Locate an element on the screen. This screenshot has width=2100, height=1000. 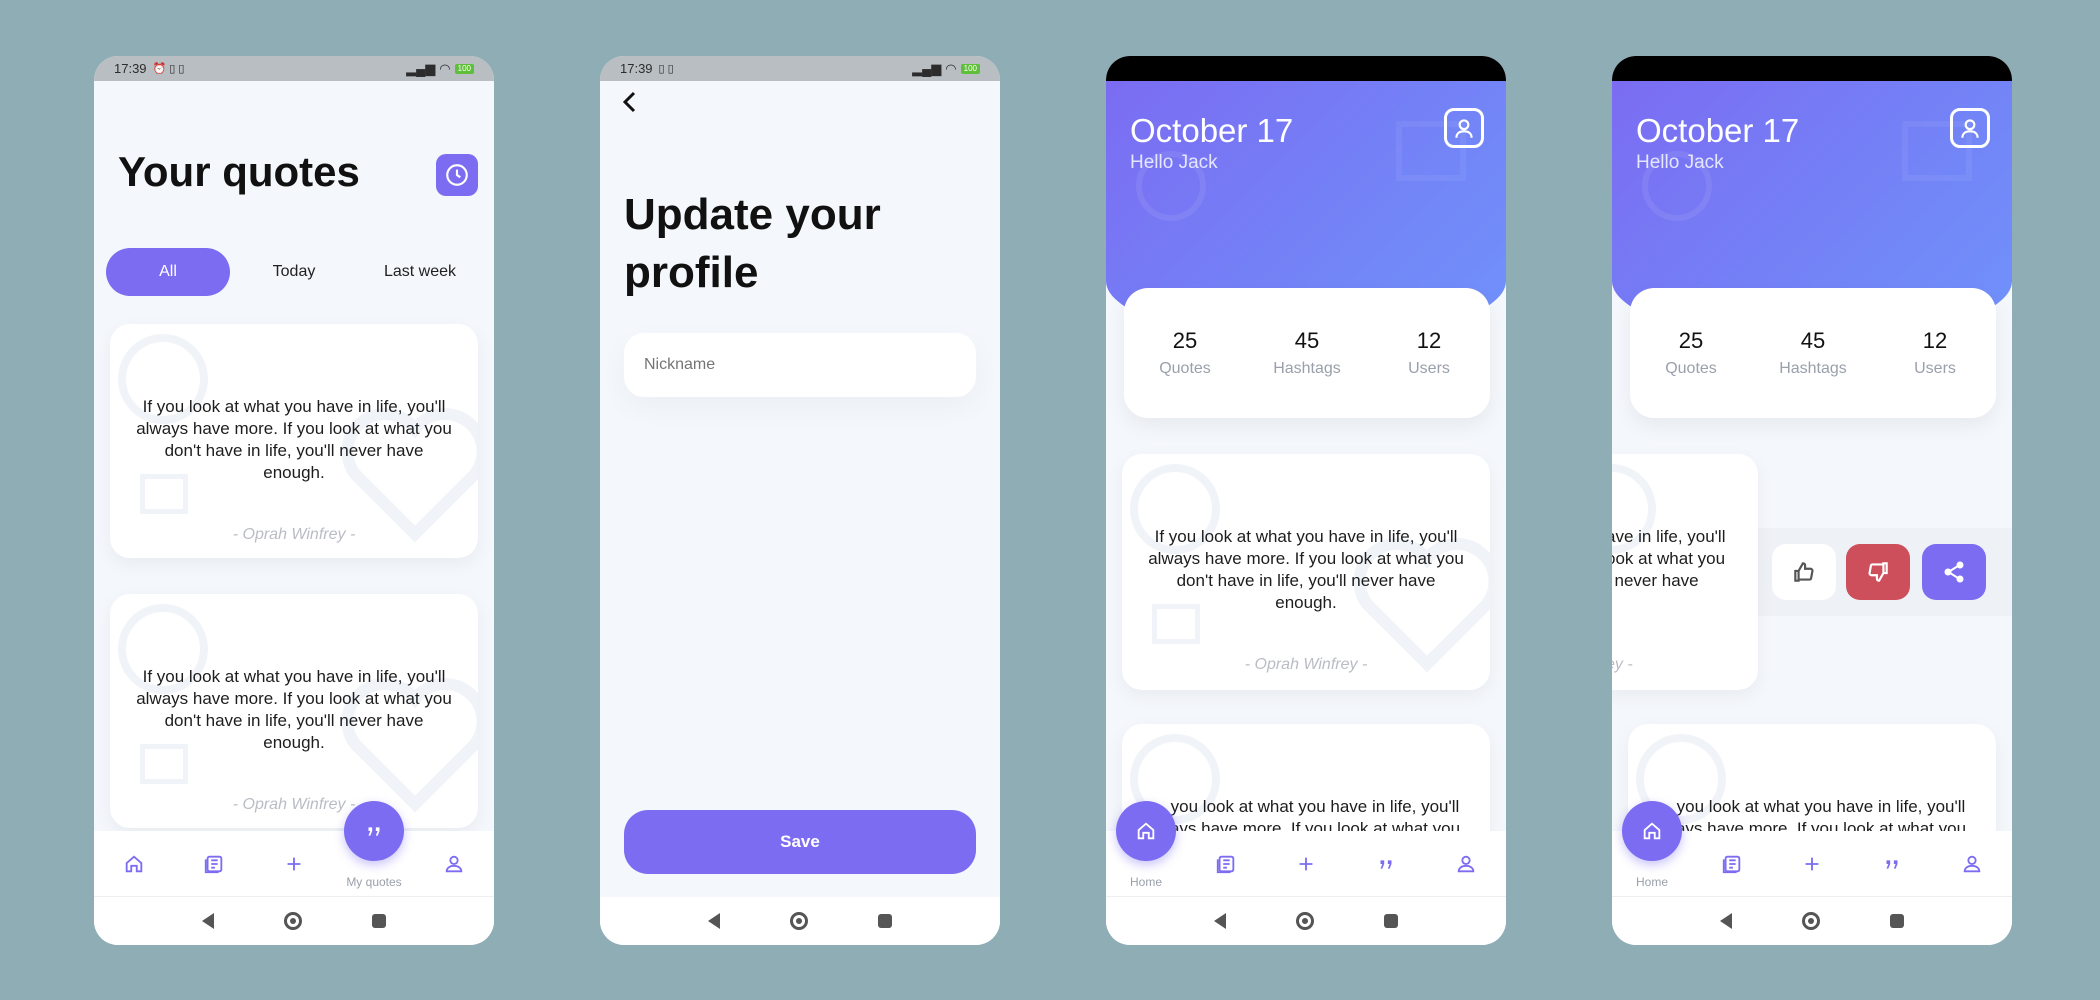
back-arrow-icon is located at coordinates (630, 102).